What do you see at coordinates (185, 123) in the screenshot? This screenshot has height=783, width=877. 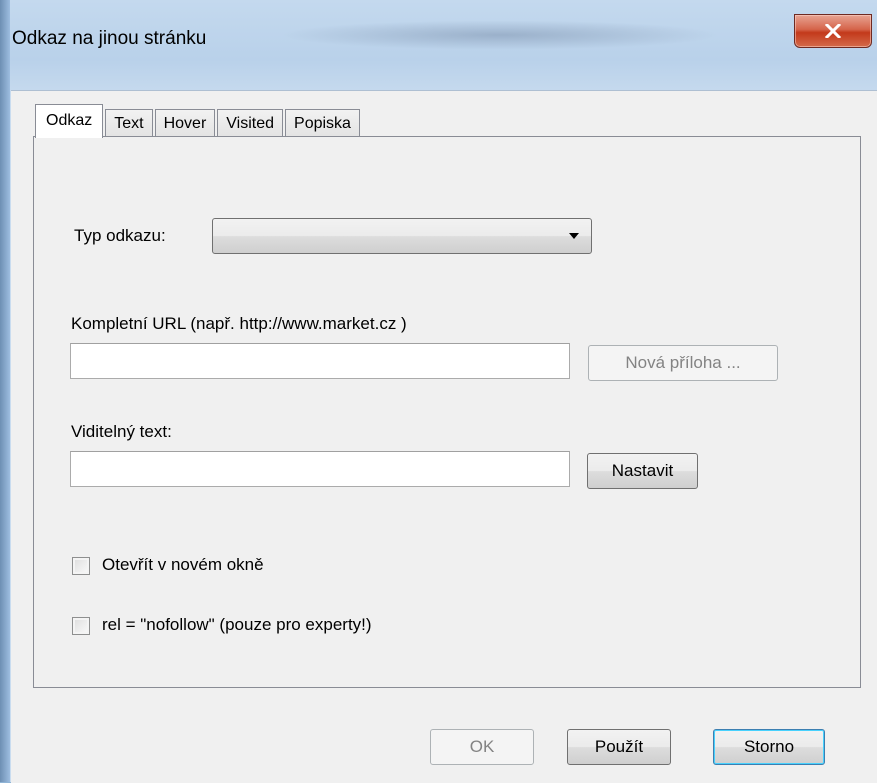 I see `tab-hover: Hover` at bounding box center [185, 123].